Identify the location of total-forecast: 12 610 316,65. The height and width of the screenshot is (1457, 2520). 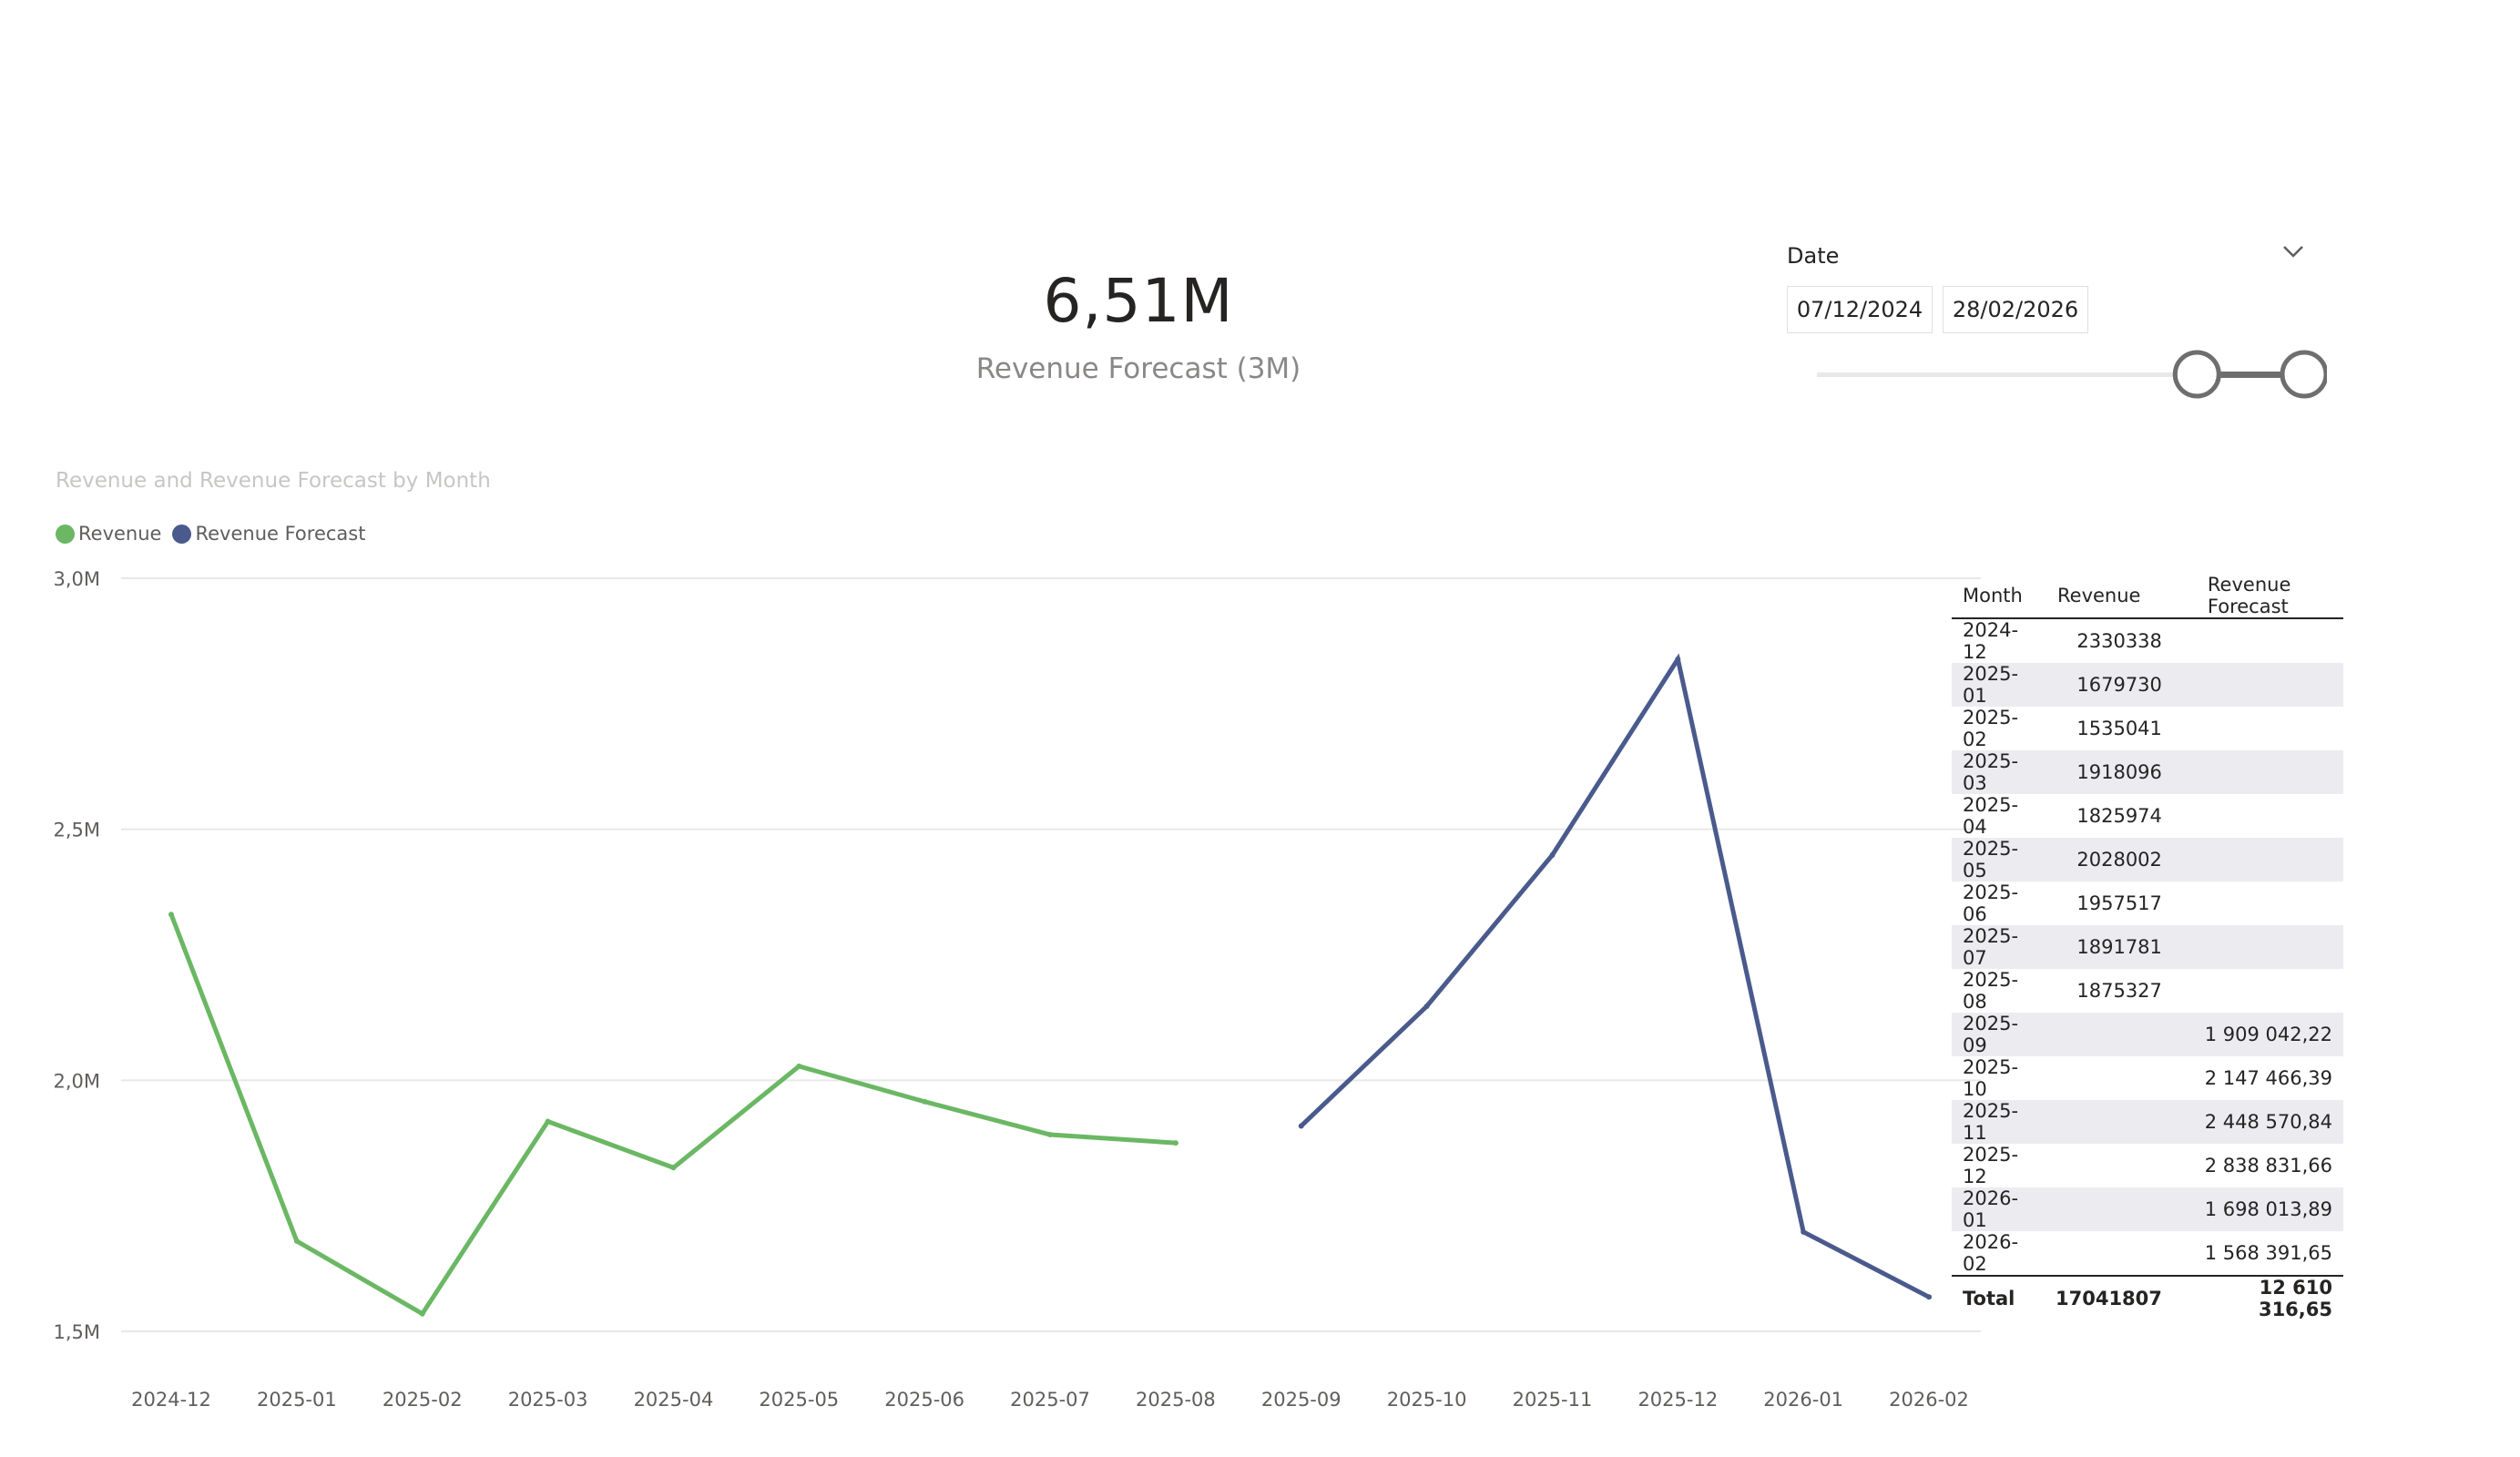
(2261, 1297).